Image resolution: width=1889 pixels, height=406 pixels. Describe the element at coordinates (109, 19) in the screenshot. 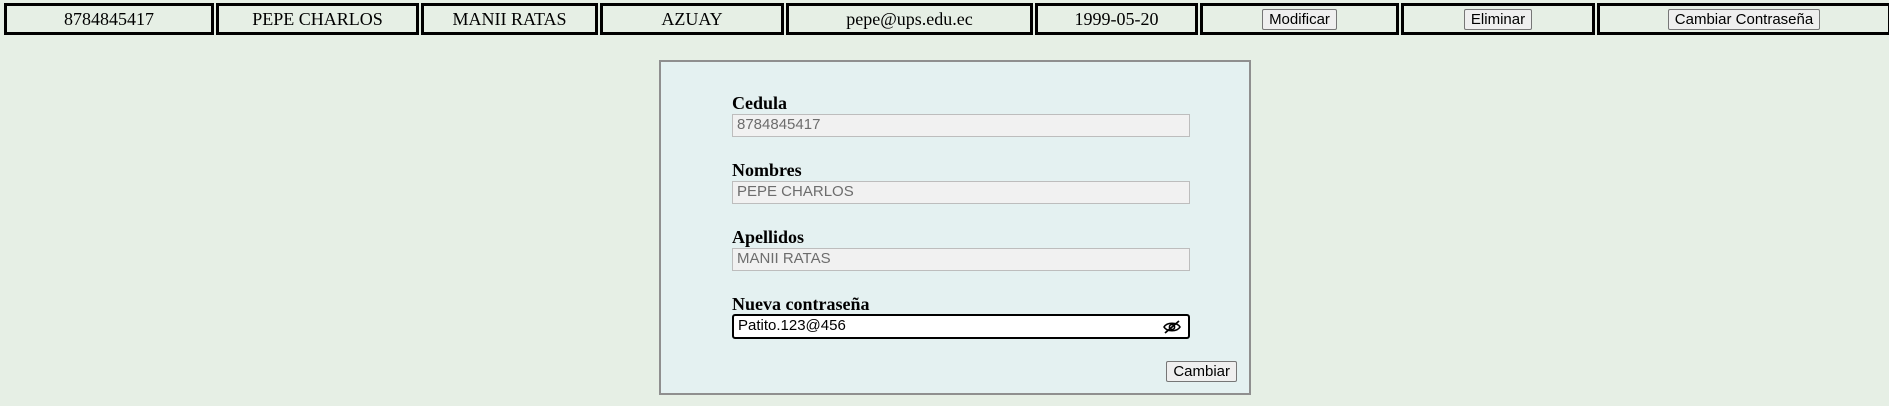

I see `cell-cedula: 8784845417` at that location.